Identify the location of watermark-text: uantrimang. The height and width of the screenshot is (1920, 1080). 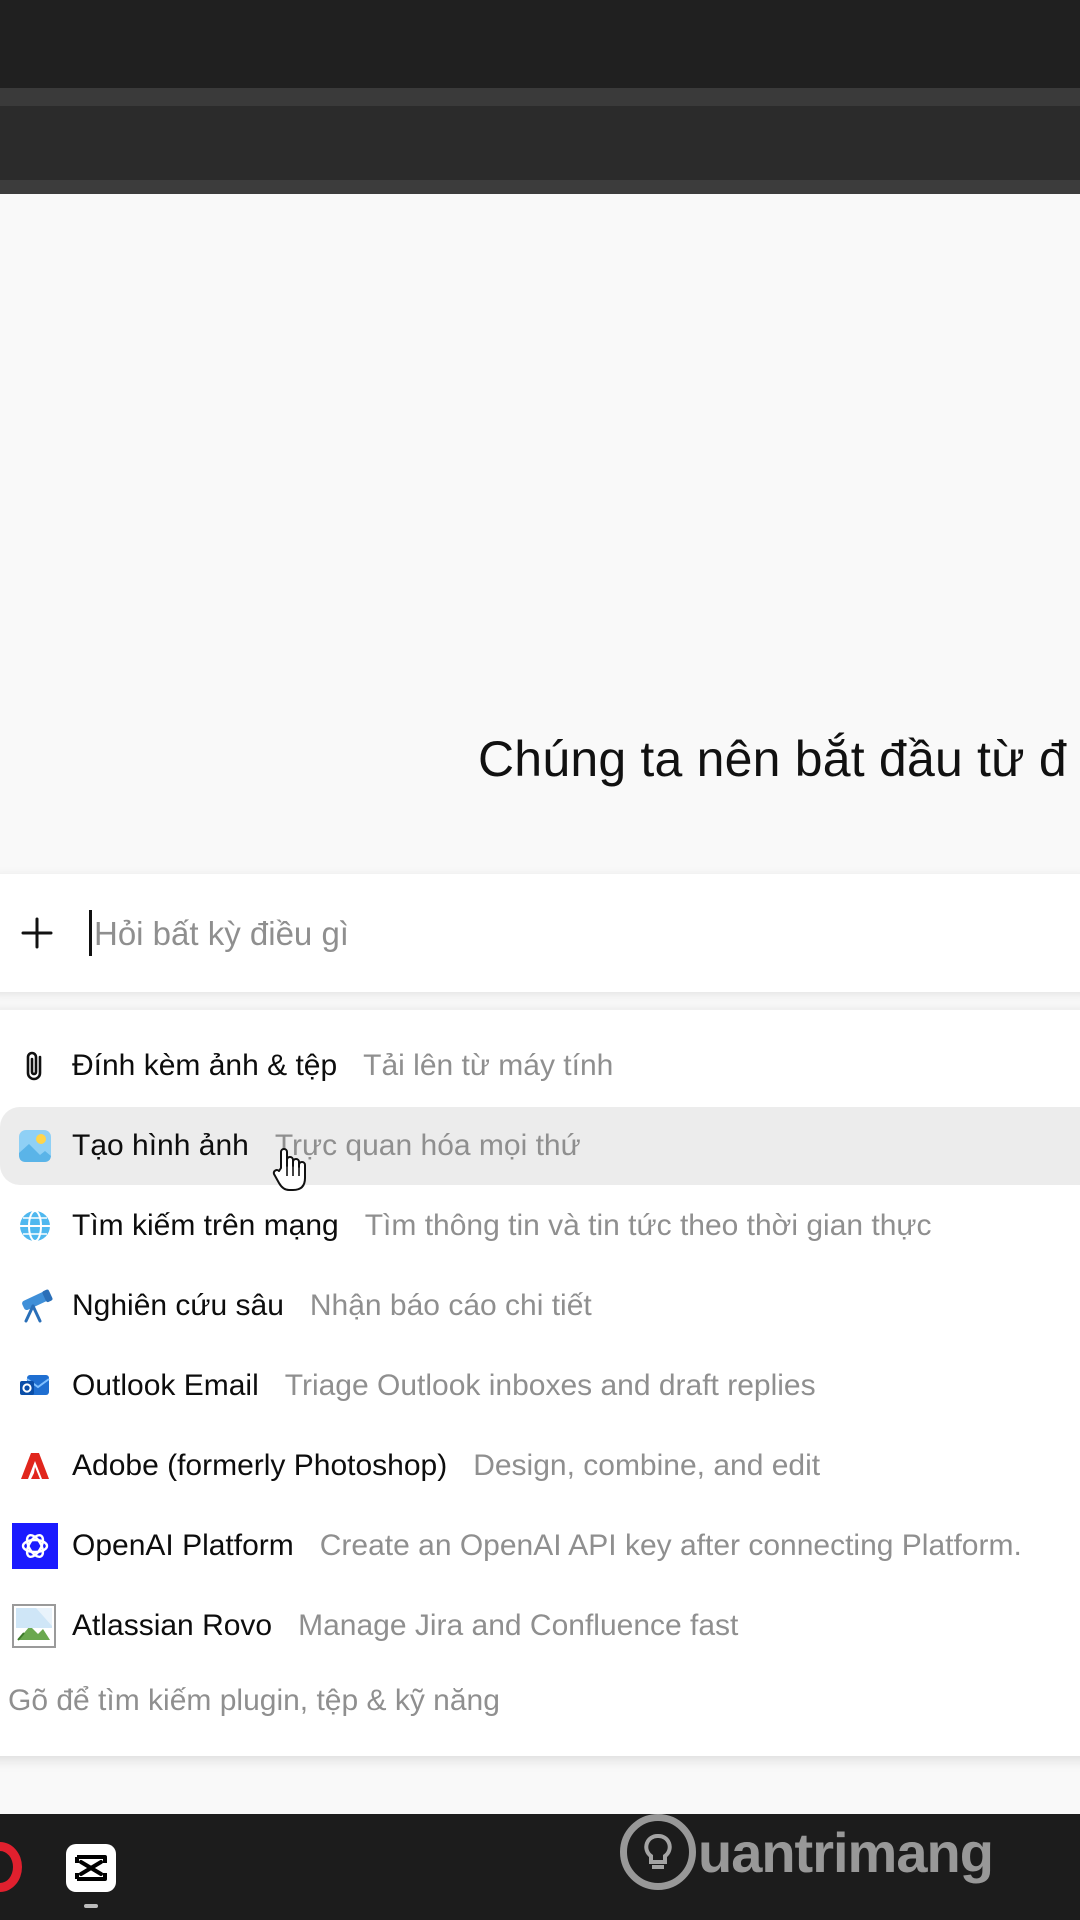
(846, 1852).